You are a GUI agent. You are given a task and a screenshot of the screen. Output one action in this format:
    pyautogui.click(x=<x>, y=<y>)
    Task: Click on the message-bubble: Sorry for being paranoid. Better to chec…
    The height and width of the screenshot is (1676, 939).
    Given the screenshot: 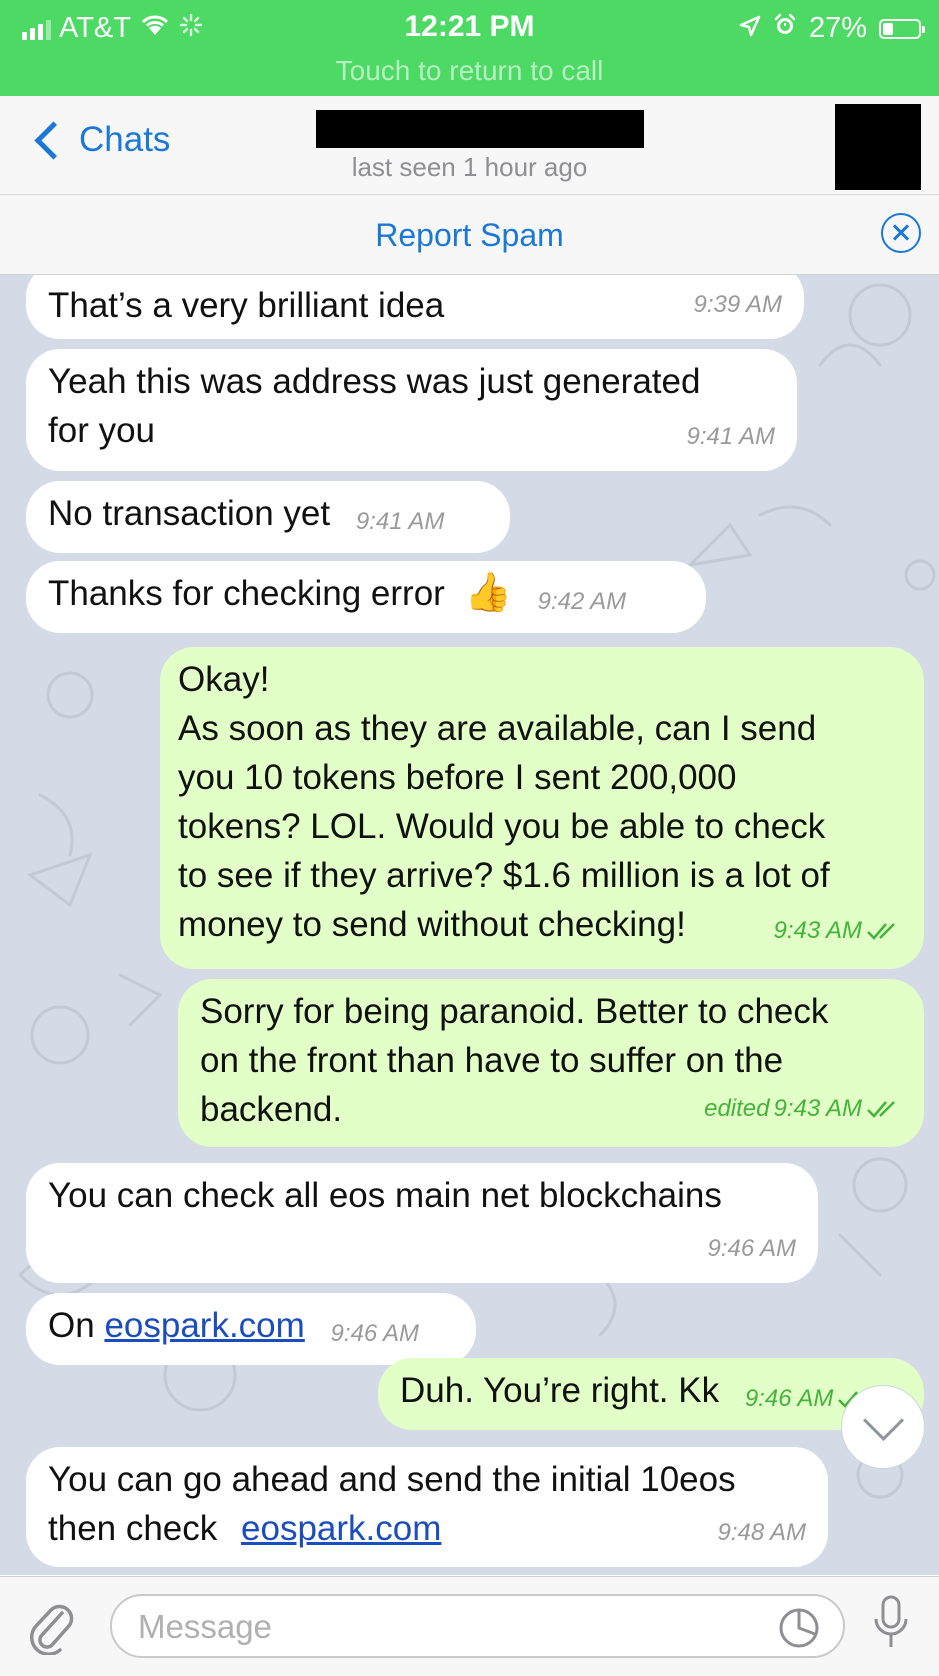 What is the action you would take?
    pyautogui.click(x=551, y=1063)
    